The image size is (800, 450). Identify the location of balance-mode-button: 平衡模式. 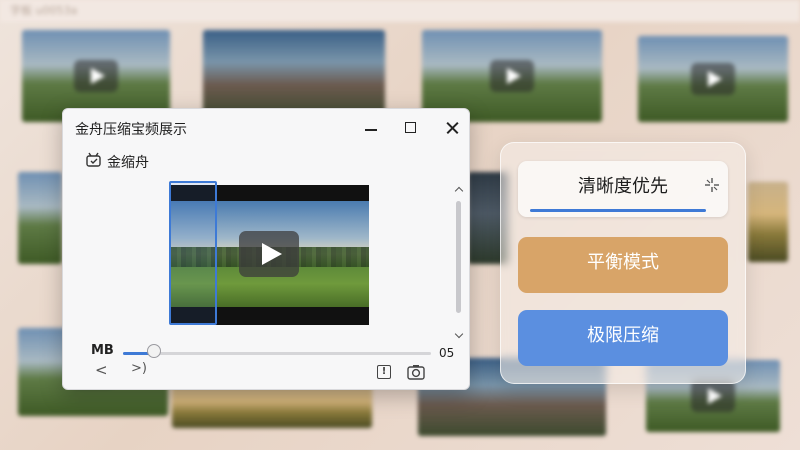
(623, 265).